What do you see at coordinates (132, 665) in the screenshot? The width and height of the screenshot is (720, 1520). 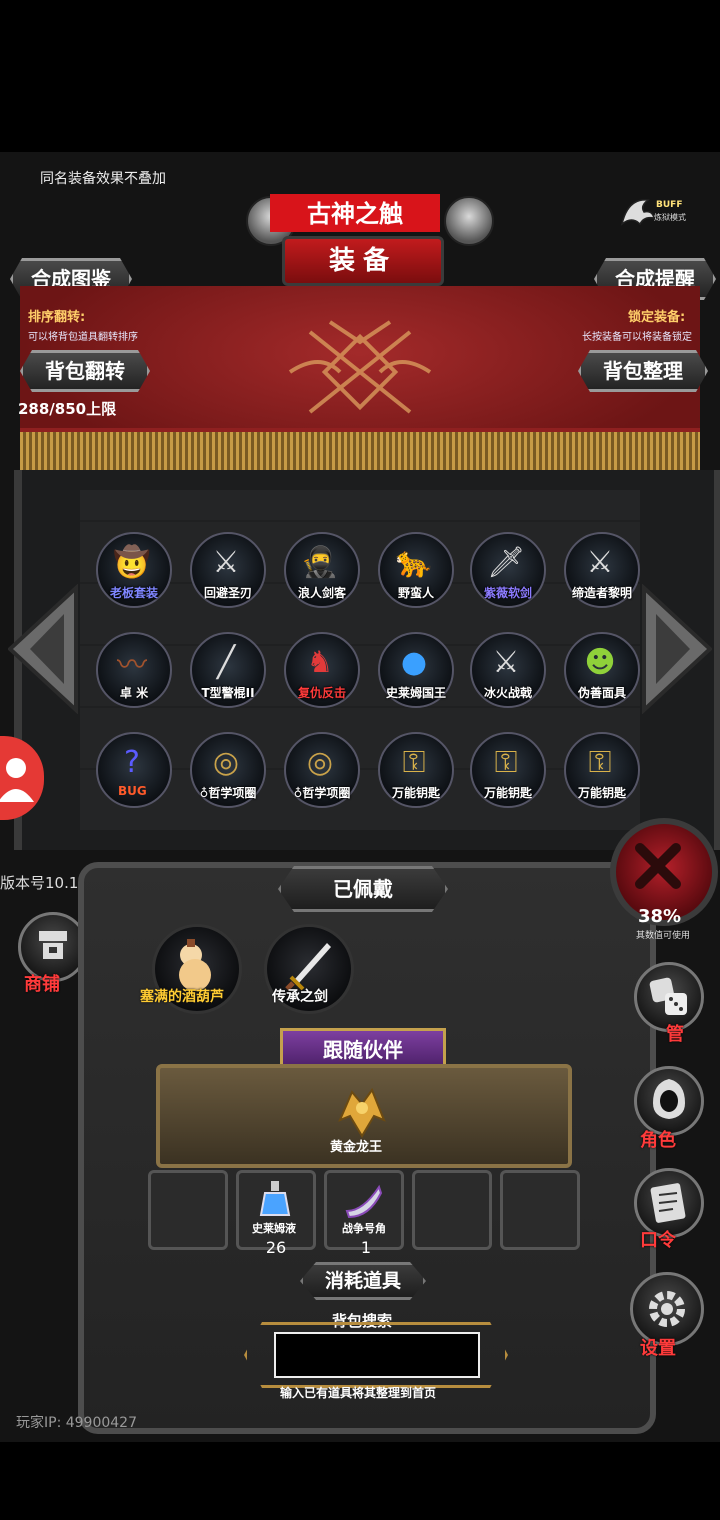 I see `whip-icon: 〰` at bounding box center [132, 665].